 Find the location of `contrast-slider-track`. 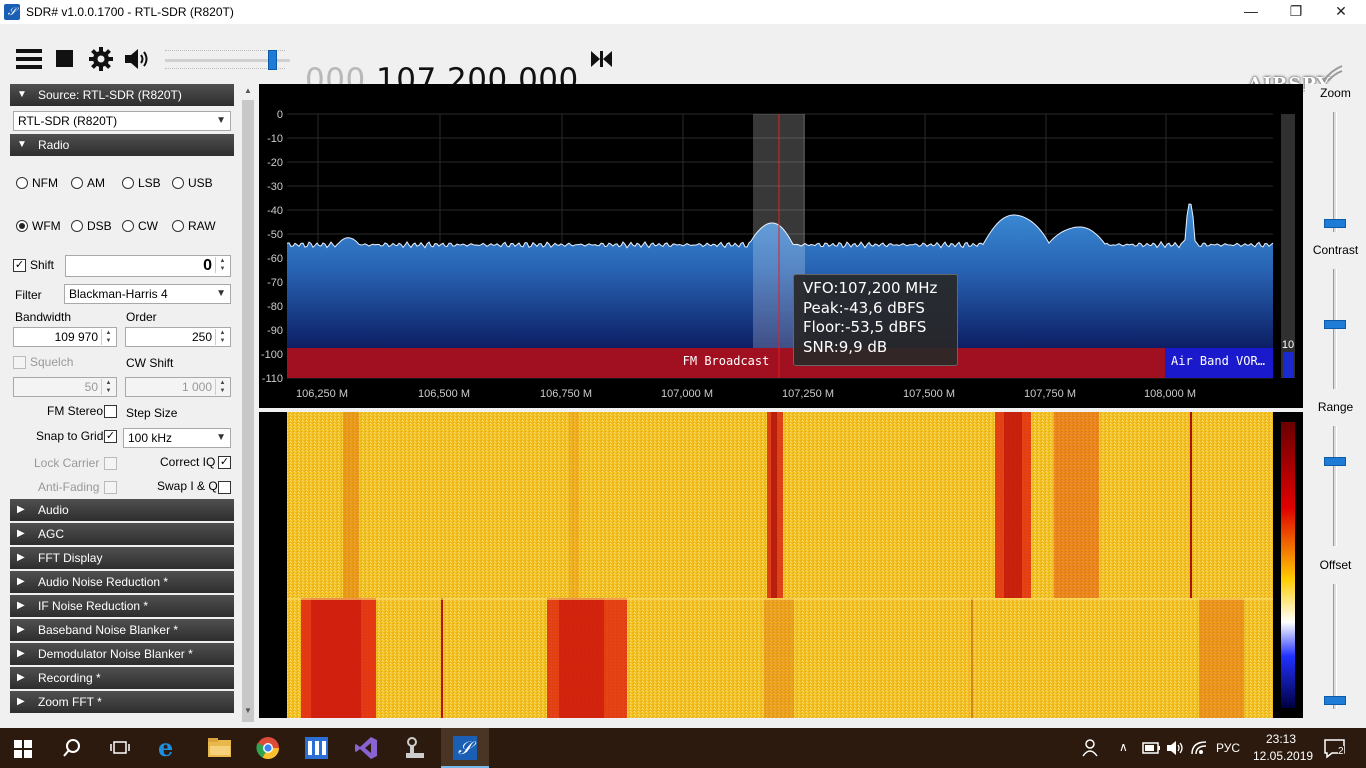

contrast-slider-track is located at coordinates (1335, 329).